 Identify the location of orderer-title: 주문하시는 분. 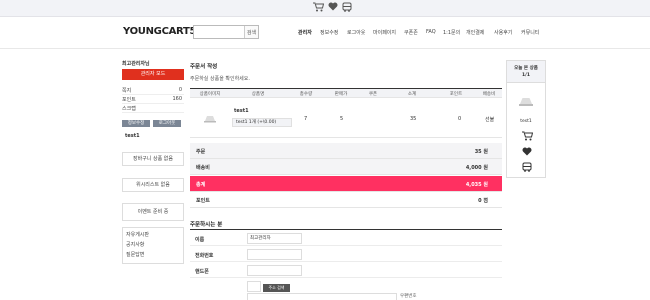
(206, 225).